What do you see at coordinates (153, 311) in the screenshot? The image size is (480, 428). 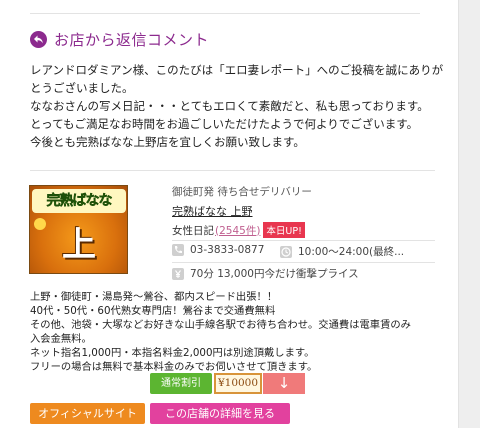 I see `description-line: 40代・50代・60代熟女専門店！鶯谷まで交通費無料` at bounding box center [153, 311].